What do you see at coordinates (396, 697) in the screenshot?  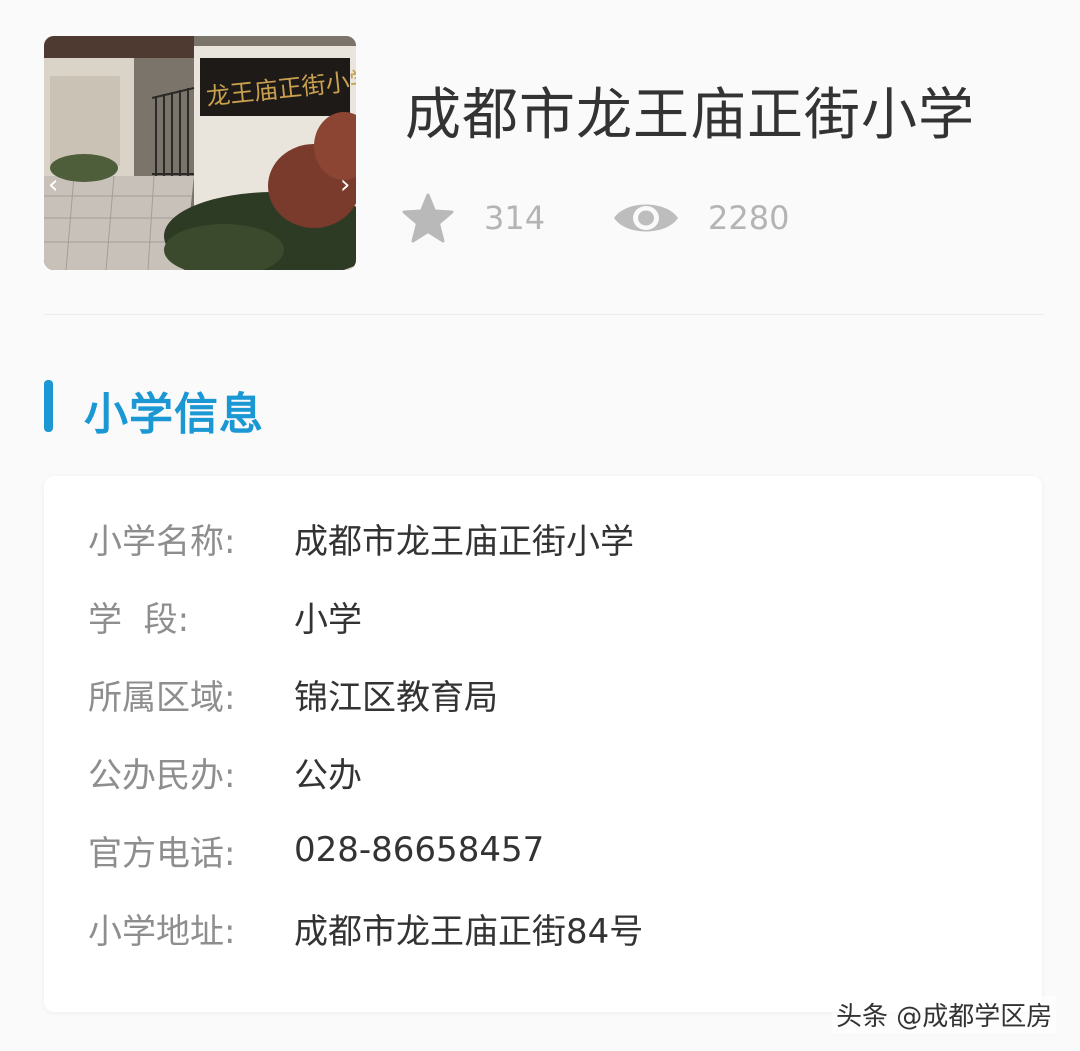 I see `info-value: 锦江区教育局` at bounding box center [396, 697].